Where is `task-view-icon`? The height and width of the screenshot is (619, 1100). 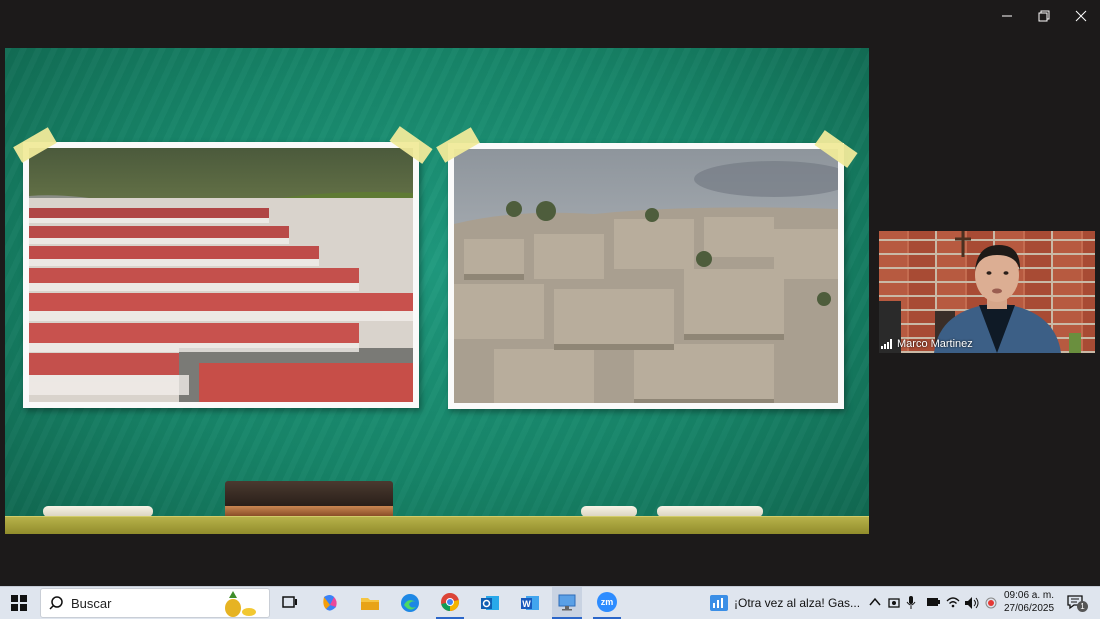
task-view-icon is located at coordinates (289, 602).